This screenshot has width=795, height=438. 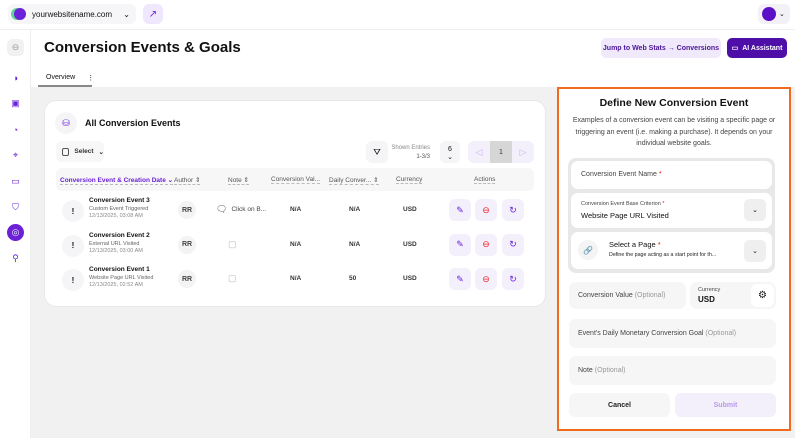 I want to click on gear-icon: ⚙, so click(x=762, y=295).